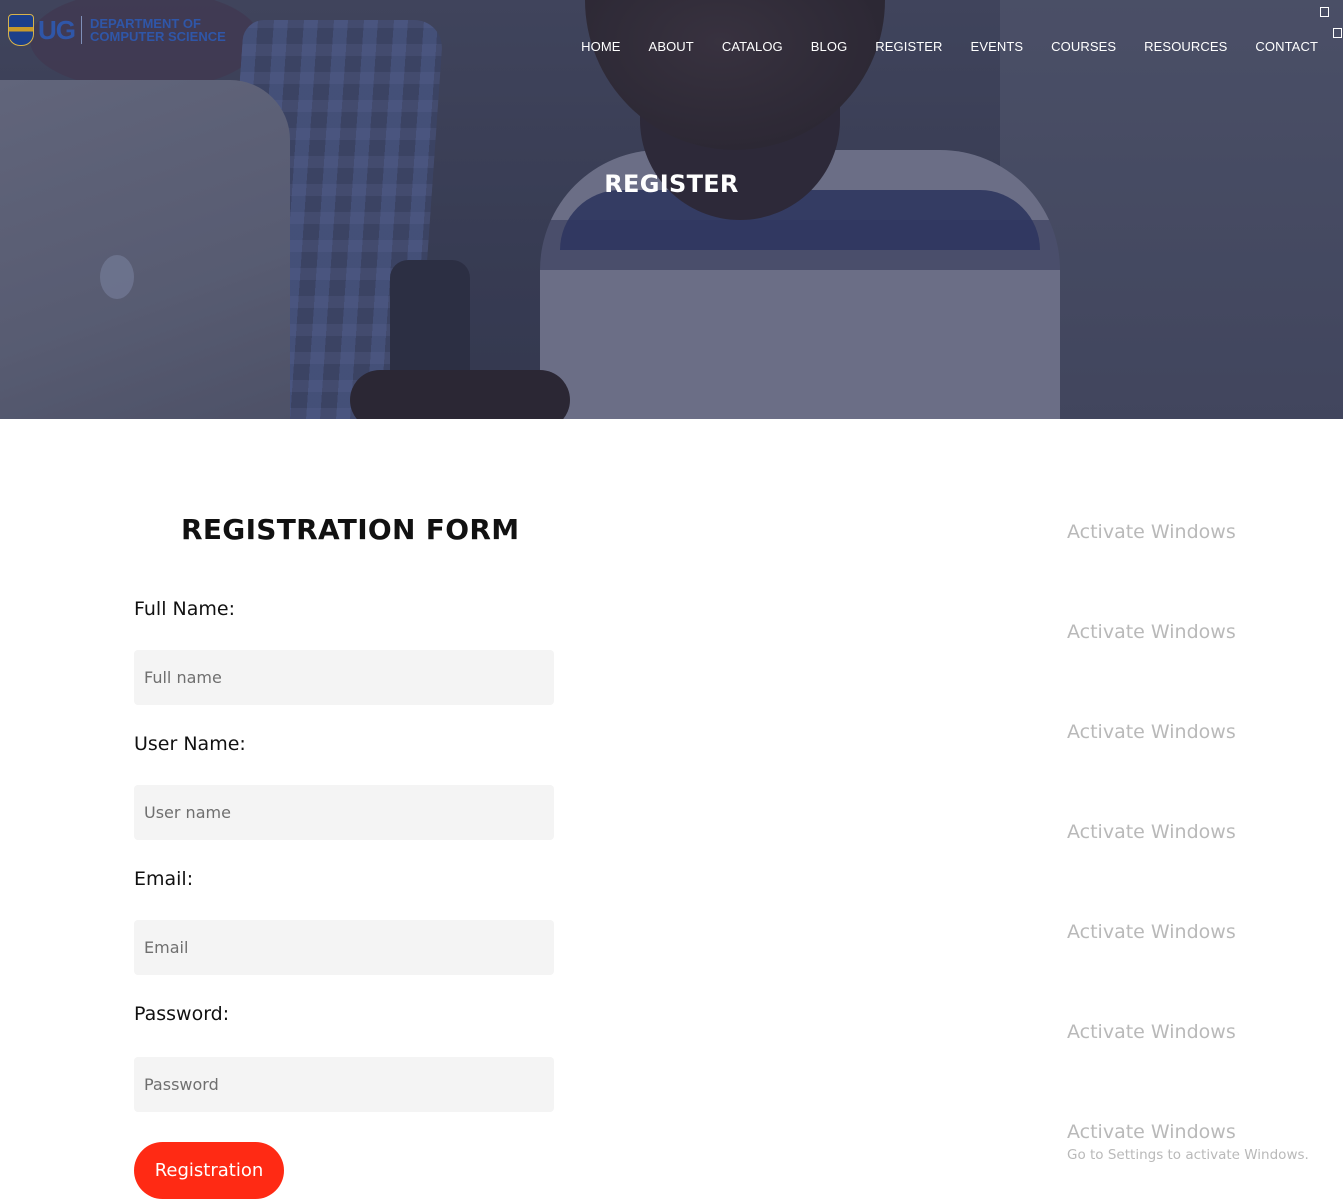  I want to click on email-label: Email:, so click(164, 879).